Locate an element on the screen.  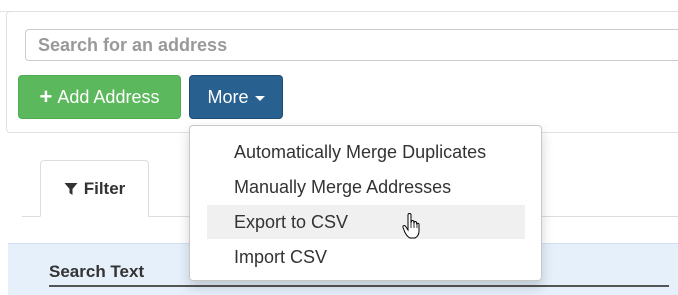
more-label: More is located at coordinates (228, 96).